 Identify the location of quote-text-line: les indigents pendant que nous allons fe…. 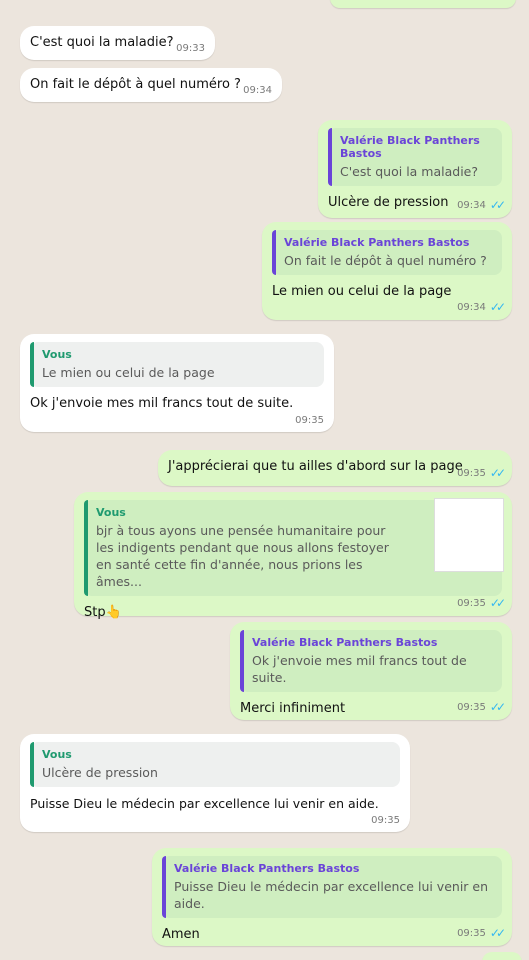
(242, 547).